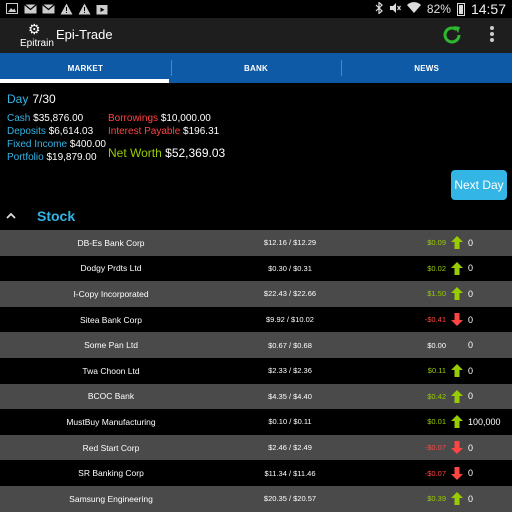  Describe the element at coordinates (256, 294) in the screenshot. I see `table-row: I-Copy Incorporated $22.43 / $22.66 $1.50 0` at that location.